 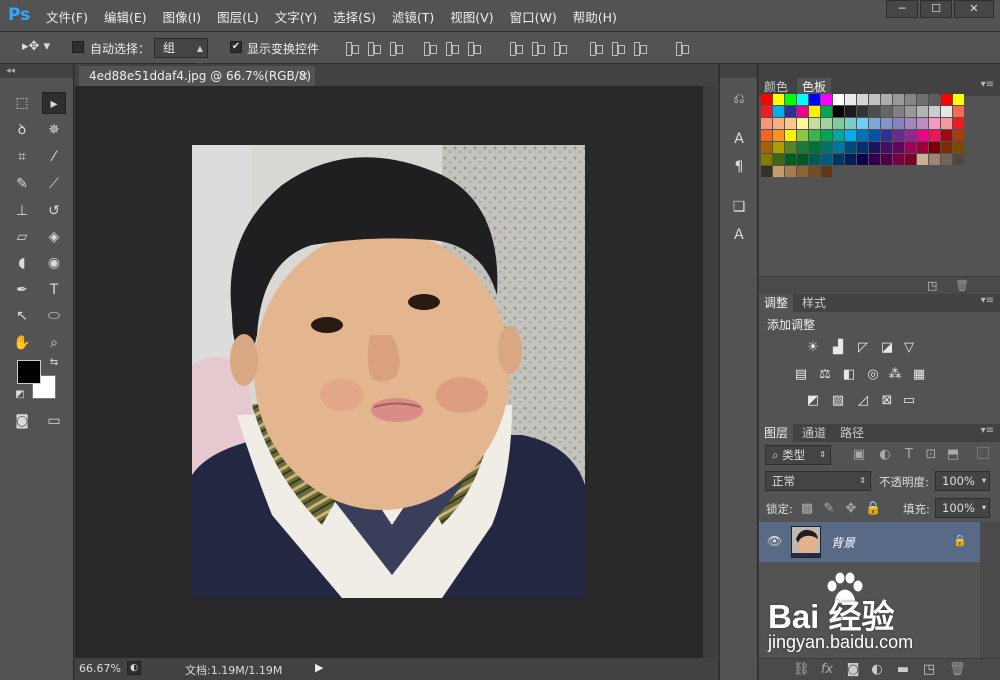 What do you see at coordinates (430, 48) in the screenshot?
I see `align-left-icon` at bounding box center [430, 48].